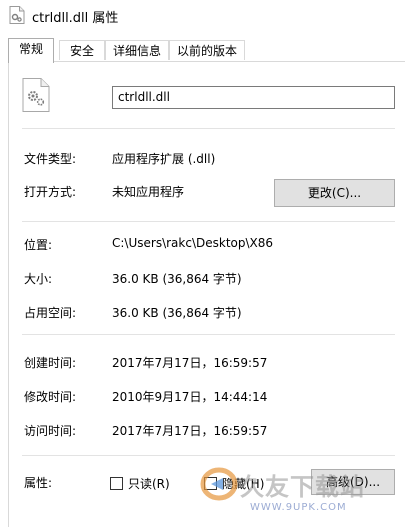 This screenshot has height=527, width=405. Describe the element at coordinates (243, 484) in the screenshot. I see `hidden-label: 隐藏(H)` at that location.